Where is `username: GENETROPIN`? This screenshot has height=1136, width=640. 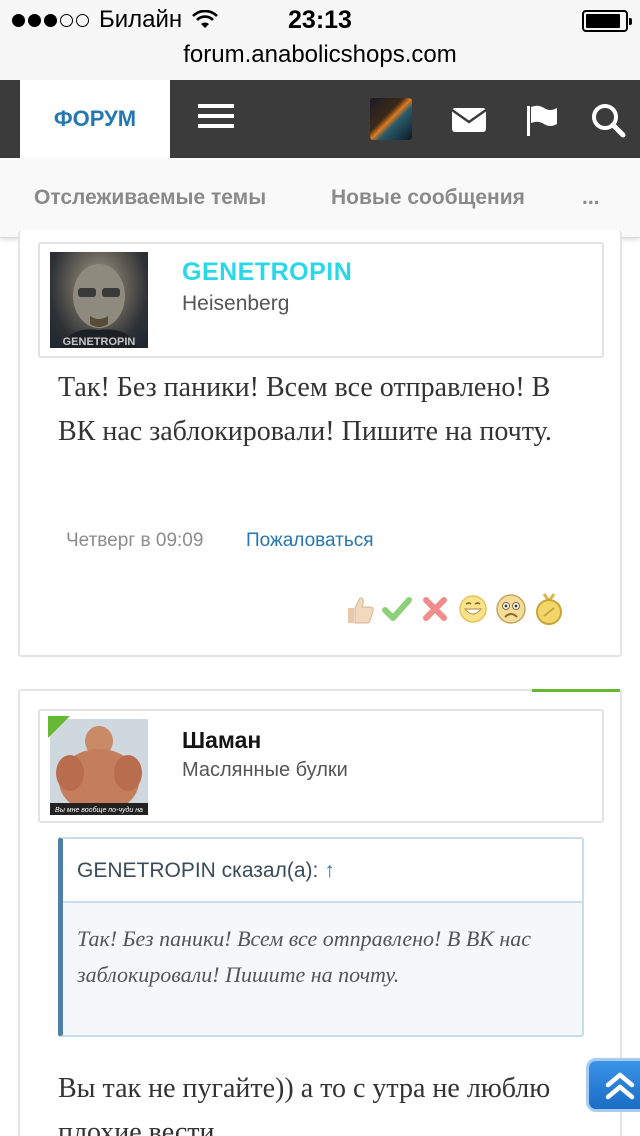
username: GENETROPIN is located at coordinates (267, 272).